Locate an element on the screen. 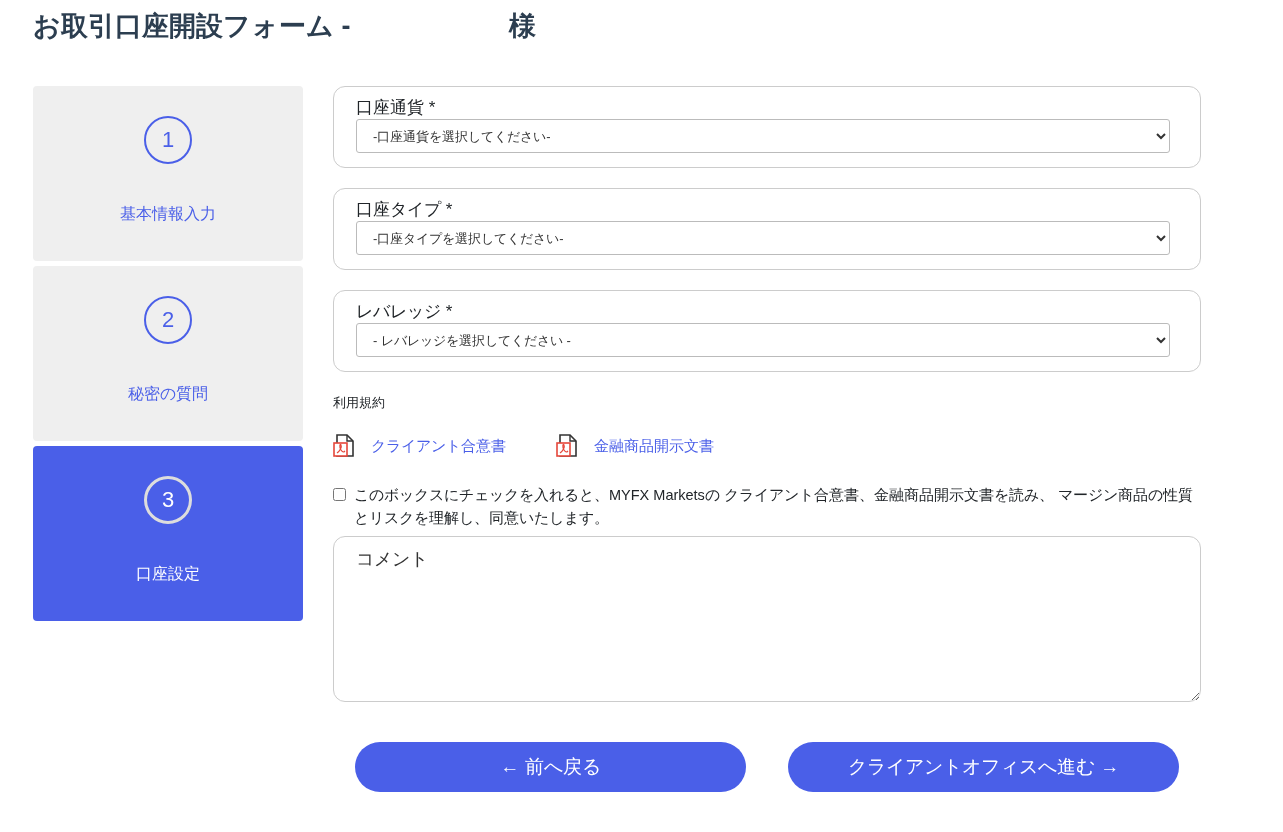 This screenshot has width=1283, height=832. step-number: 3 is located at coordinates (168, 500).